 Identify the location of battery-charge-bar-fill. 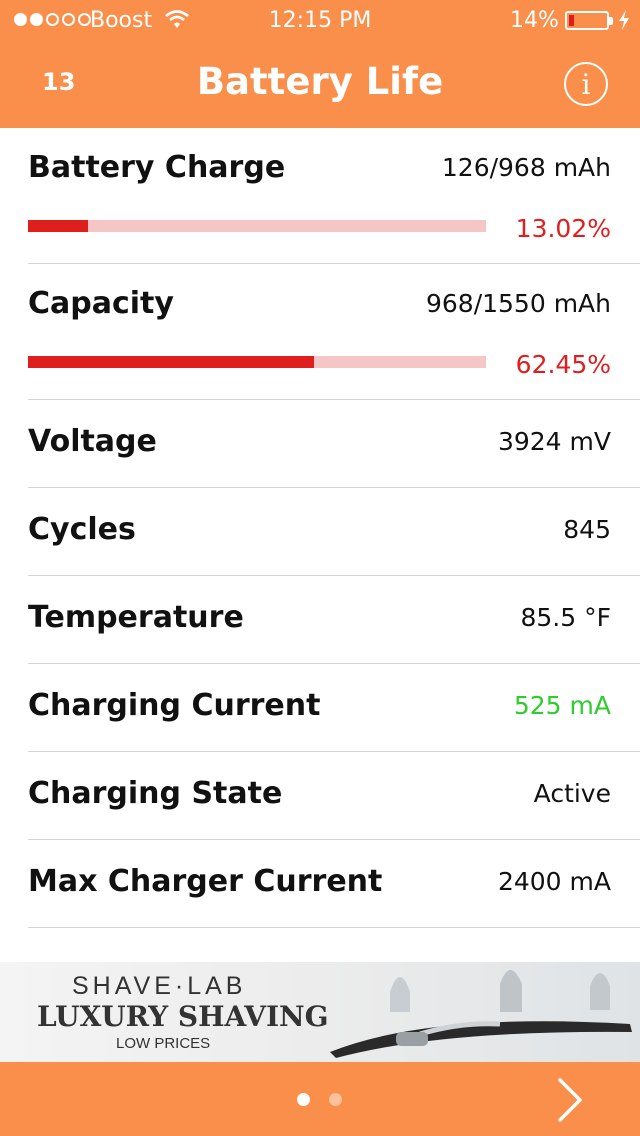
(58, 226).